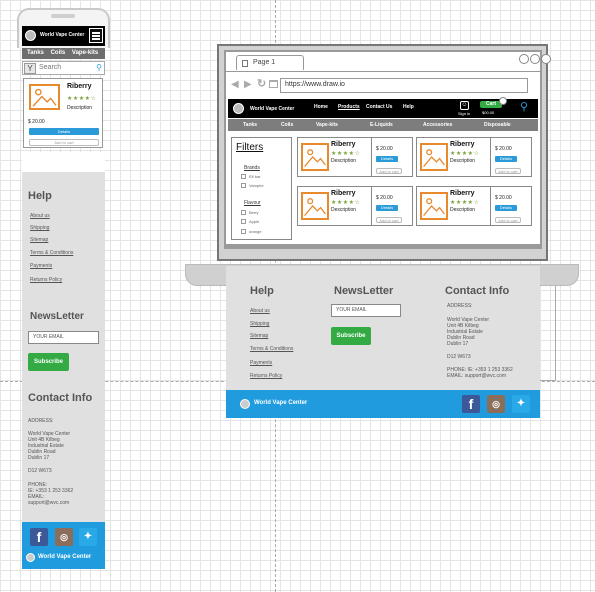 Image resolution: width=595 pixels, height=592 pixels. What do you see at coordinates (488, 112) in the screenshot?
I see `cart-amount: $00.00` at bounding box center [488, 112].